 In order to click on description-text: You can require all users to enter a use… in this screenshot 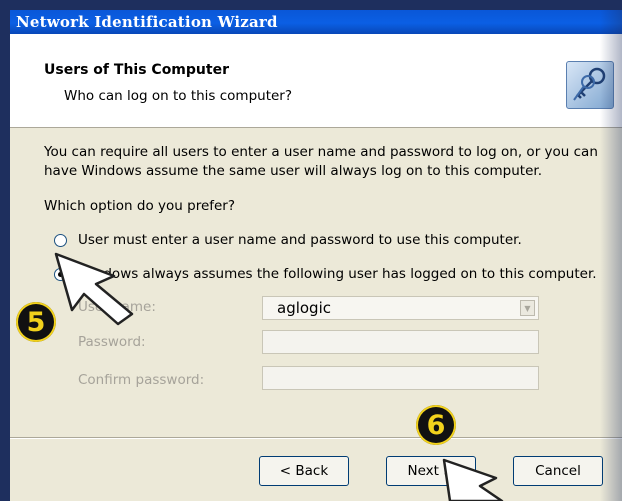, I will do `click(321, 161)`.